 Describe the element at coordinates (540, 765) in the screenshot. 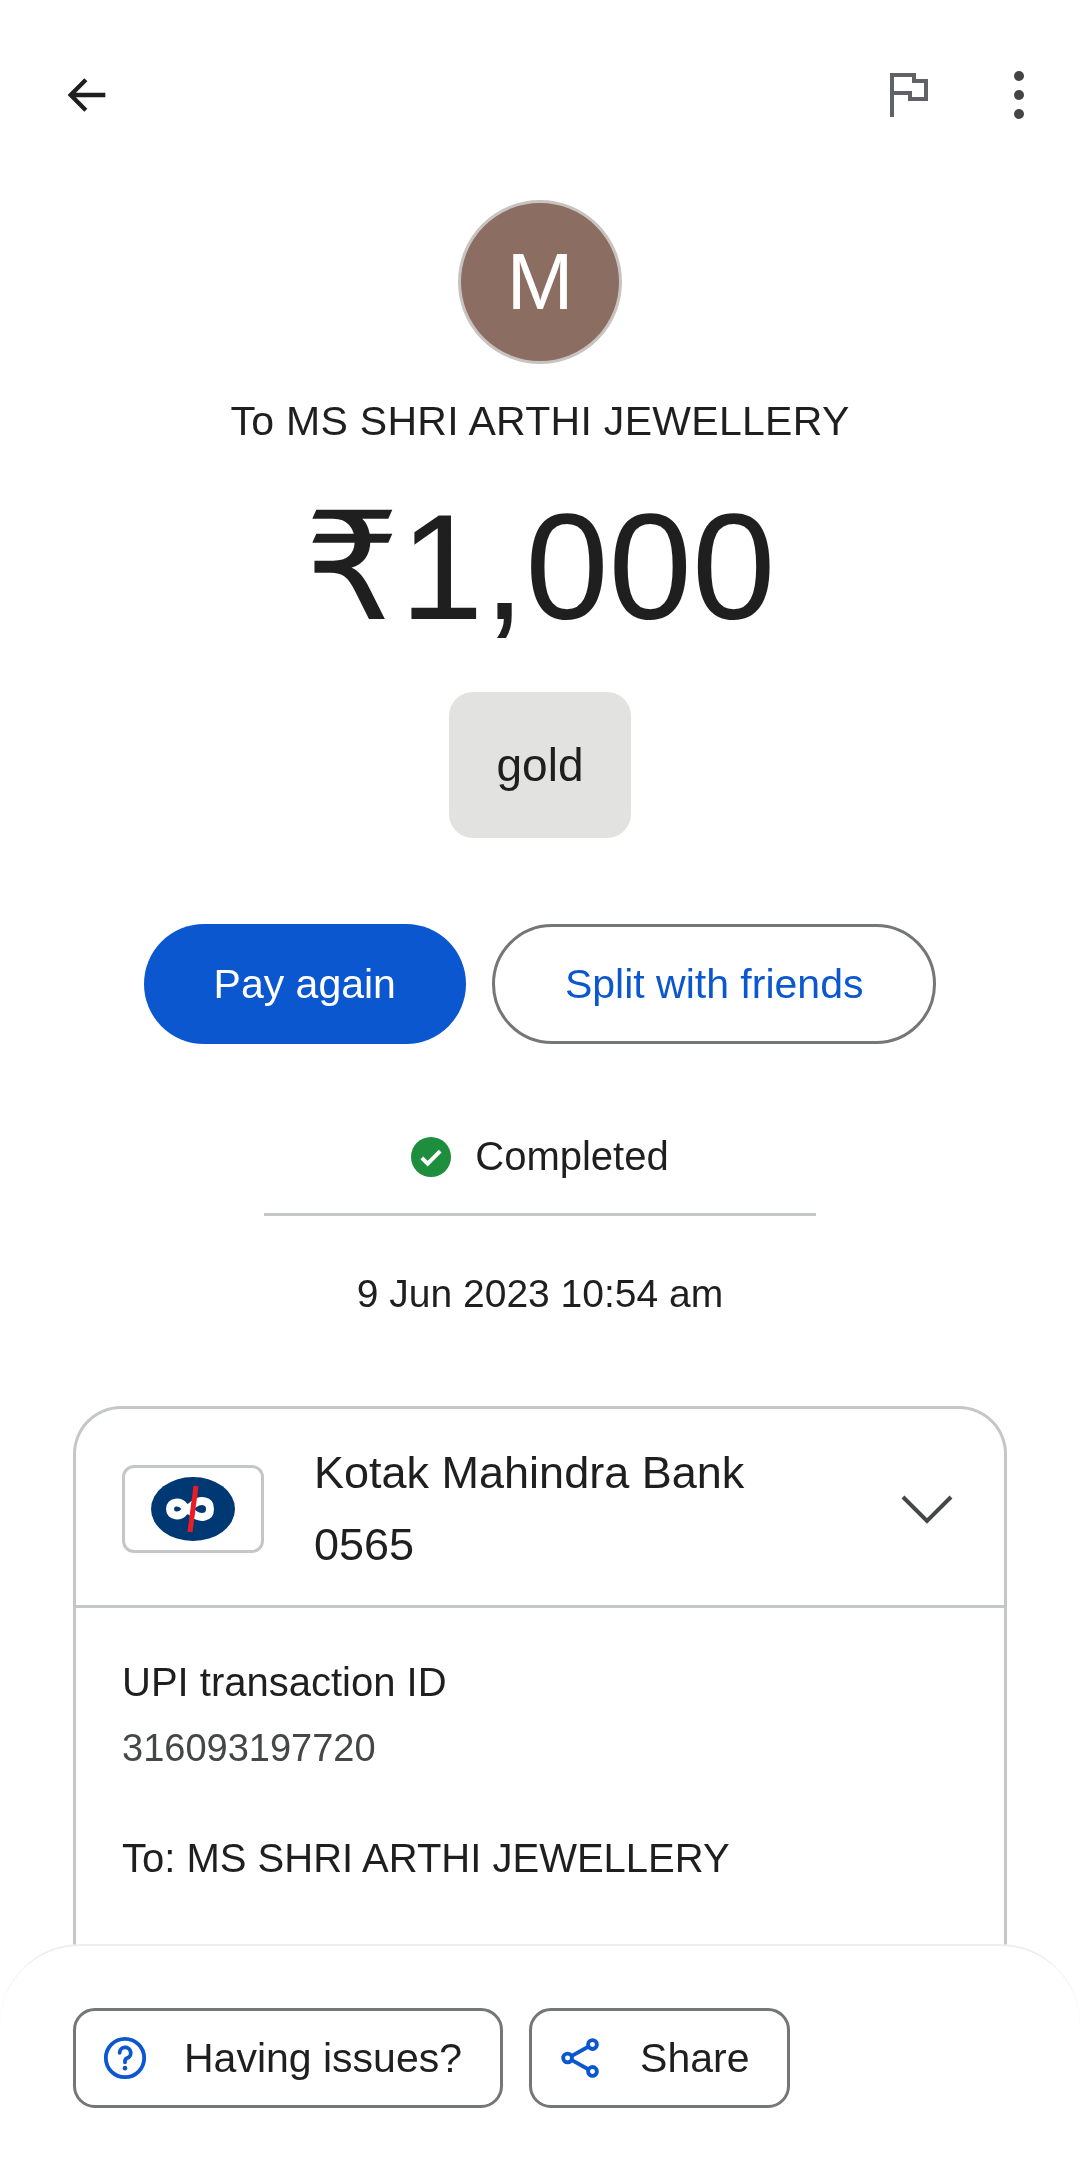

I see `payment-note: gold` at that location.